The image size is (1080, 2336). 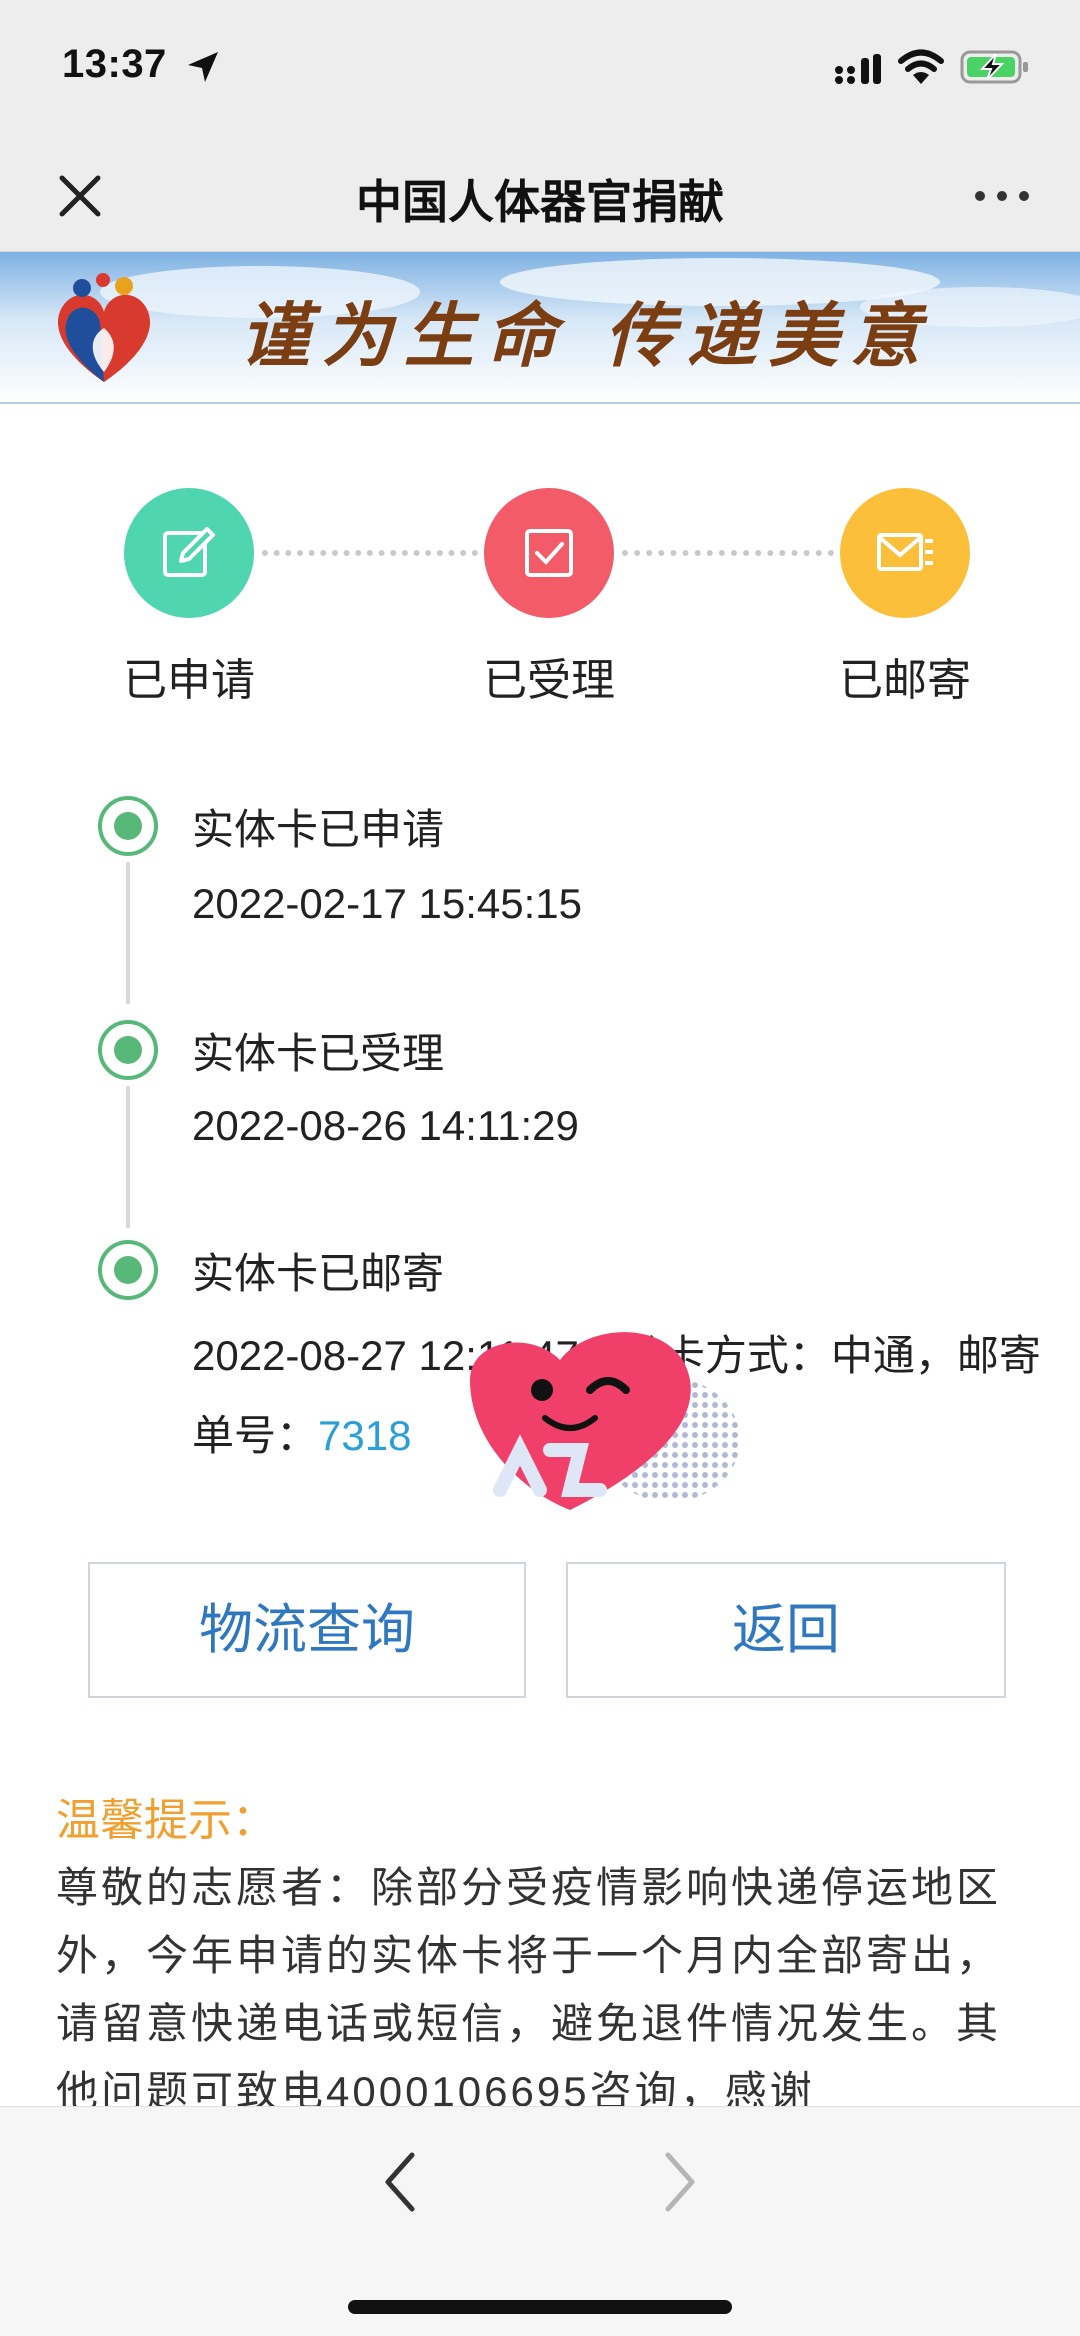 I want to click on heart-sticker-overlay, so click(x=605, y=1421).